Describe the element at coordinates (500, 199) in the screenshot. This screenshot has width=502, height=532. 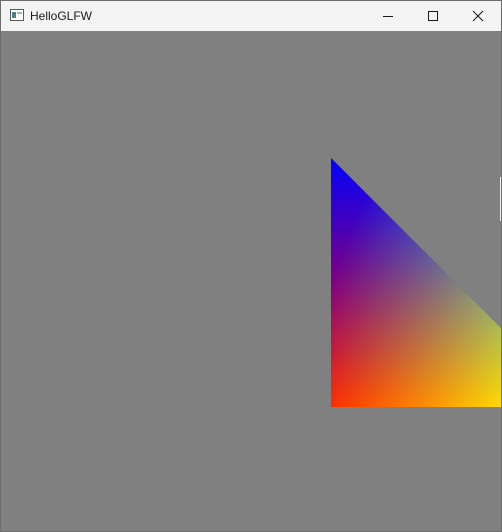
I see `window-edge-artifact` at that location.